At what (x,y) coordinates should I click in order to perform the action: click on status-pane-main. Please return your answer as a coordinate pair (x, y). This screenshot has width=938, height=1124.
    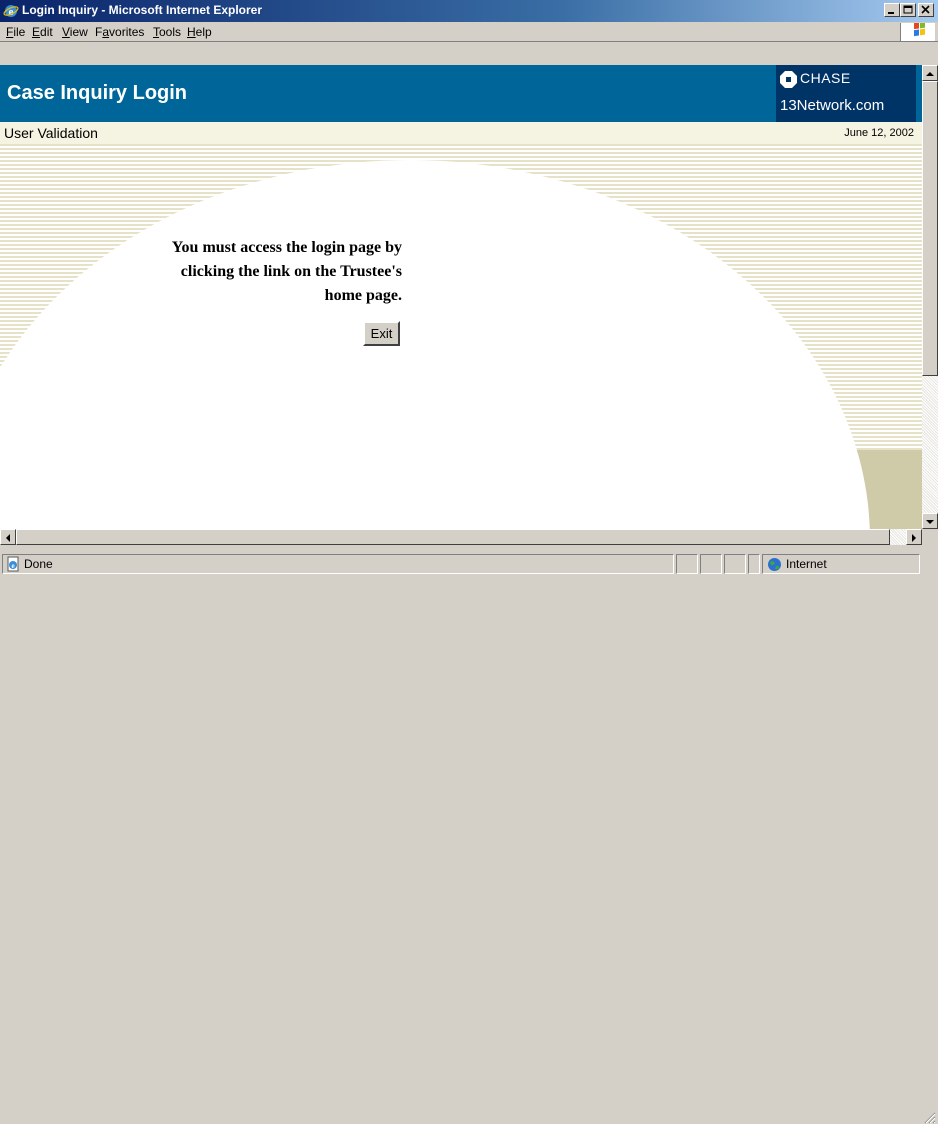
    Looking at the image, I should click on (338, 564).